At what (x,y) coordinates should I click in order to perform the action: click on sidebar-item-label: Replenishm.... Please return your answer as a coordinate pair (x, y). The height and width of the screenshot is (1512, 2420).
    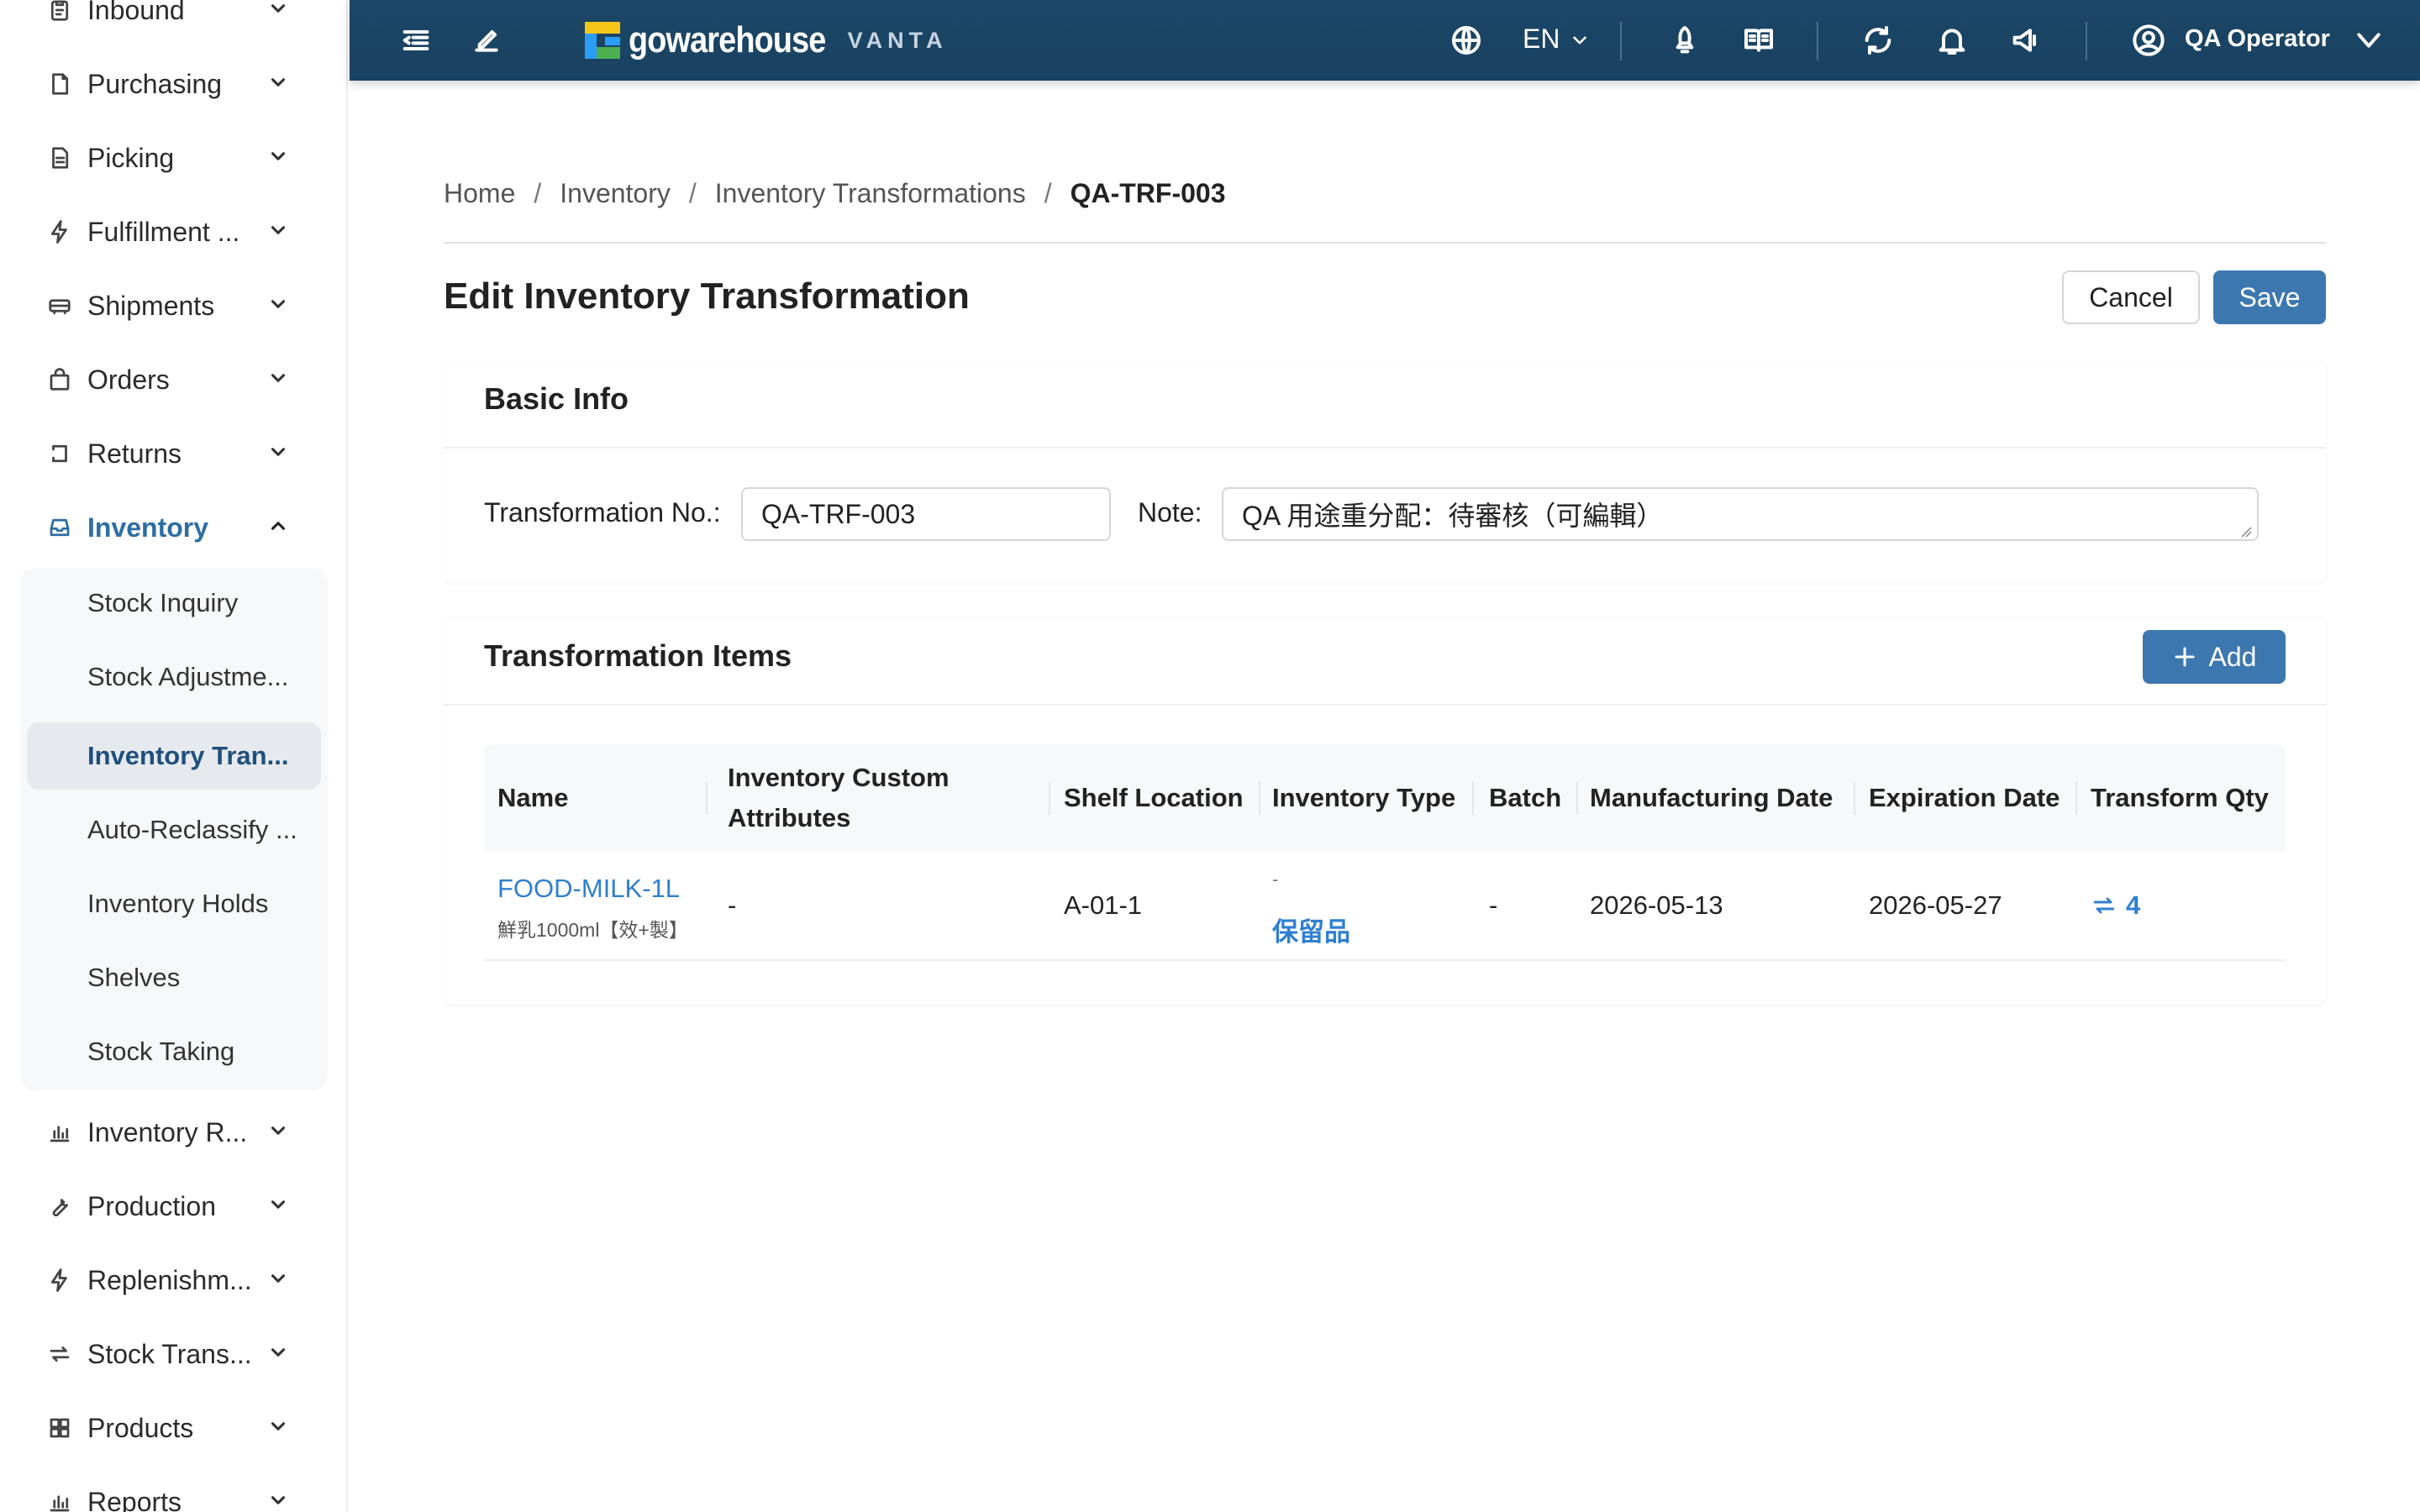
    Looking at the image, I should click on (169, 1279).